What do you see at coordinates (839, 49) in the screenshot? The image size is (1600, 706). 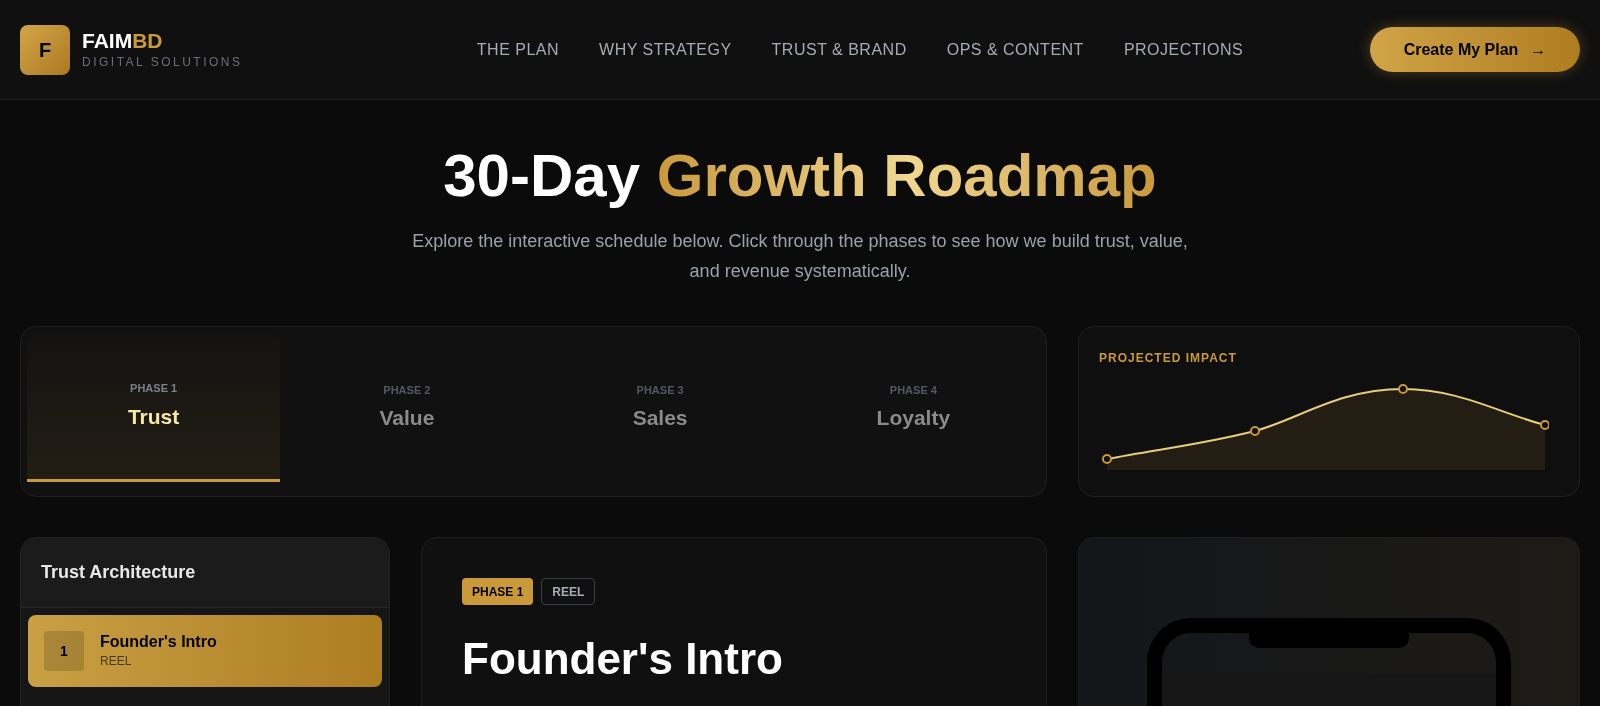 I see `nav-link: TRUST & BRAND` at bounding box center [839, 49].